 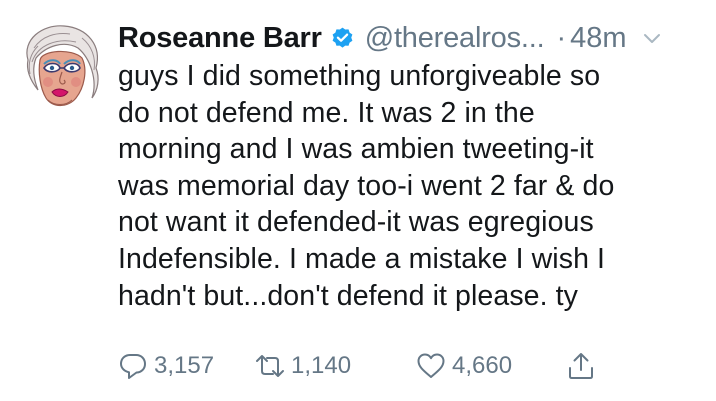 What do you see at coordinates (184, 365) in the screenshot?
I see `reply-count: 3,157` at bounding box center [184, 365].